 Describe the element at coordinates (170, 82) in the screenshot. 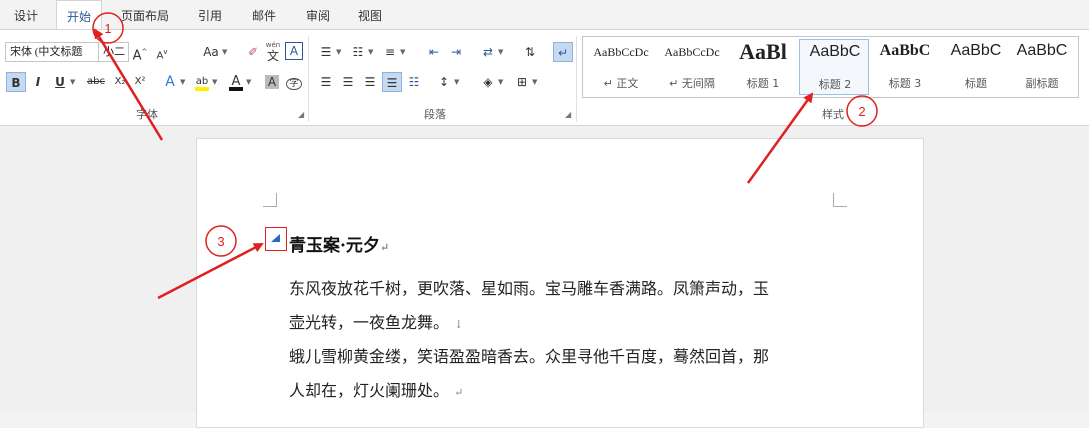

I see `text-effects-button: A` at that location.